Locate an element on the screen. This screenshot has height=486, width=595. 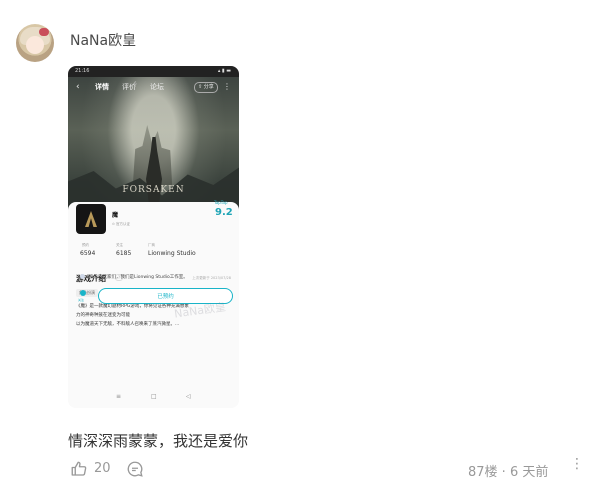
hero-title: FORSAKEN is located at coordinates (153, 190).